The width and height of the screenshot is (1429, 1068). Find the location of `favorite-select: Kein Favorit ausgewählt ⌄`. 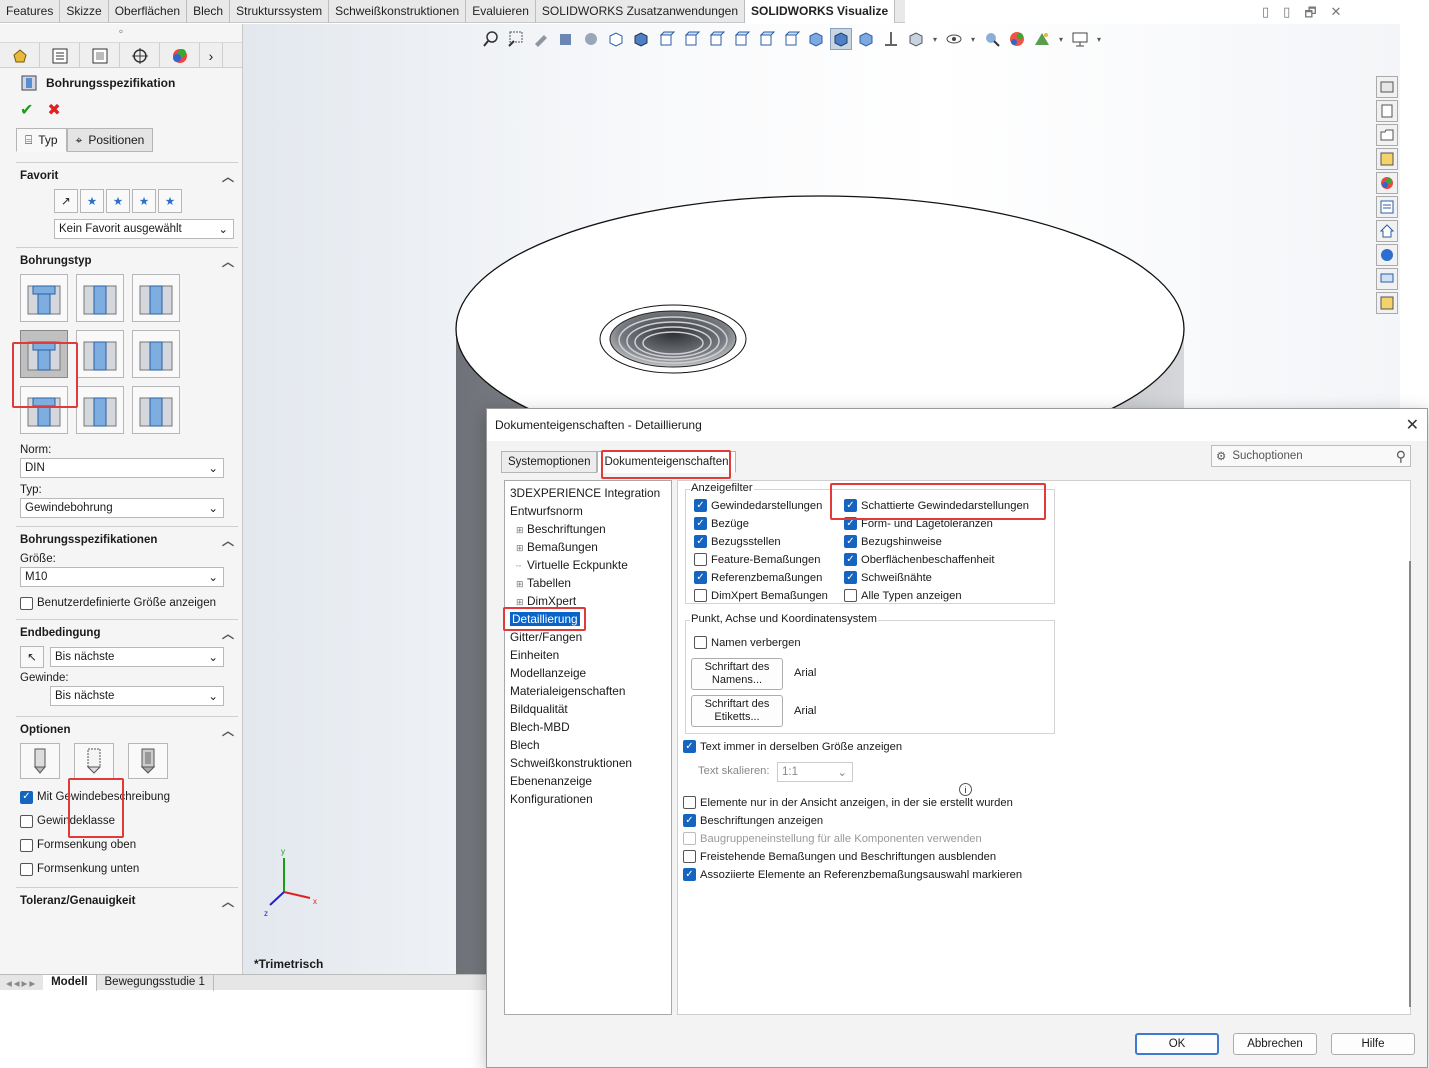

favorite-select: Kein Favorit ausgewählt ⌄ is located at coordinates (144, 229).